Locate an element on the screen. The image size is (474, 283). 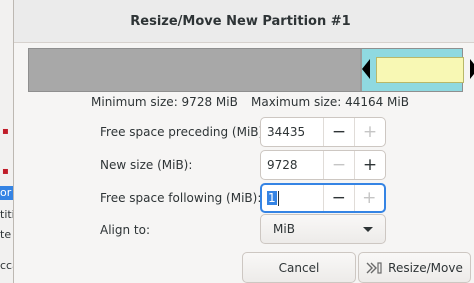
align-to-value: MiB is located at coordinates (284, 229).